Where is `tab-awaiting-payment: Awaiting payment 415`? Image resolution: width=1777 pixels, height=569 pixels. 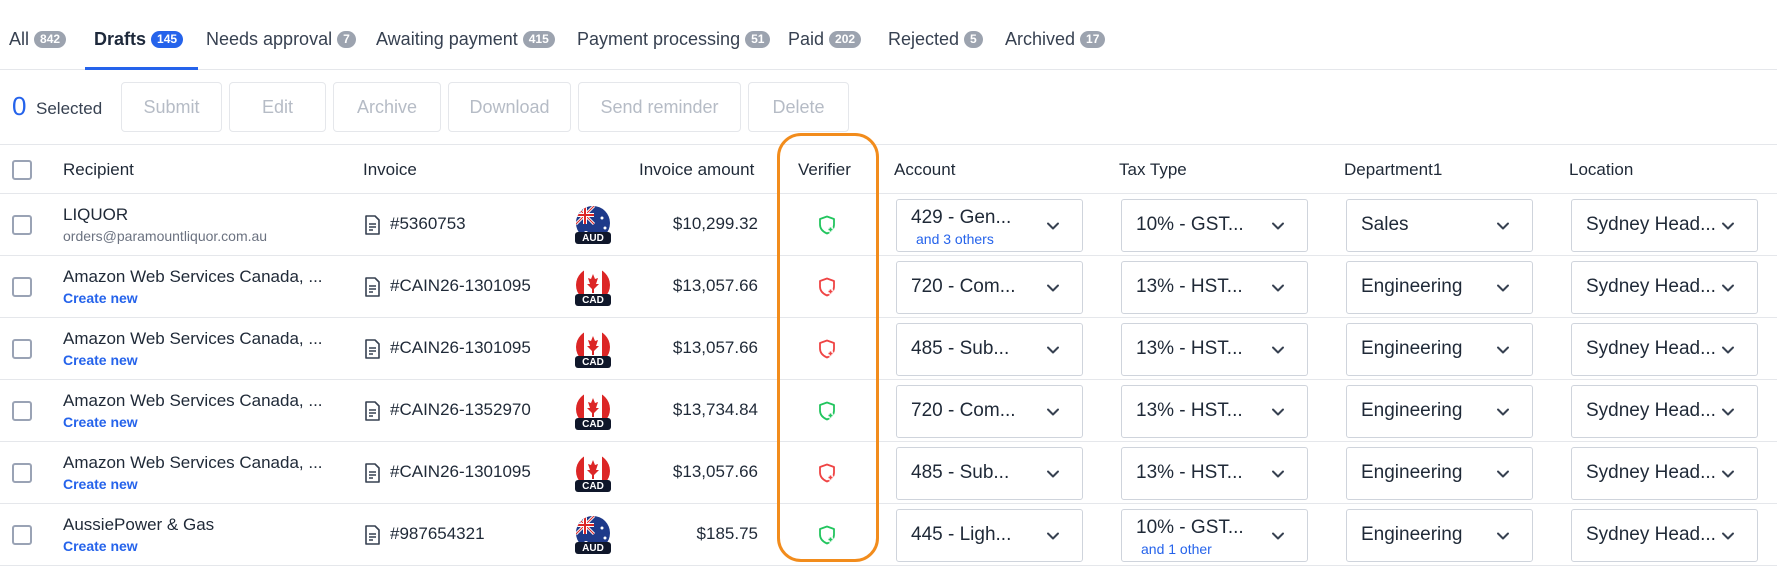 tab-awaiting-payment: Awaiting payment 415 is located at coordinates (465, 49).